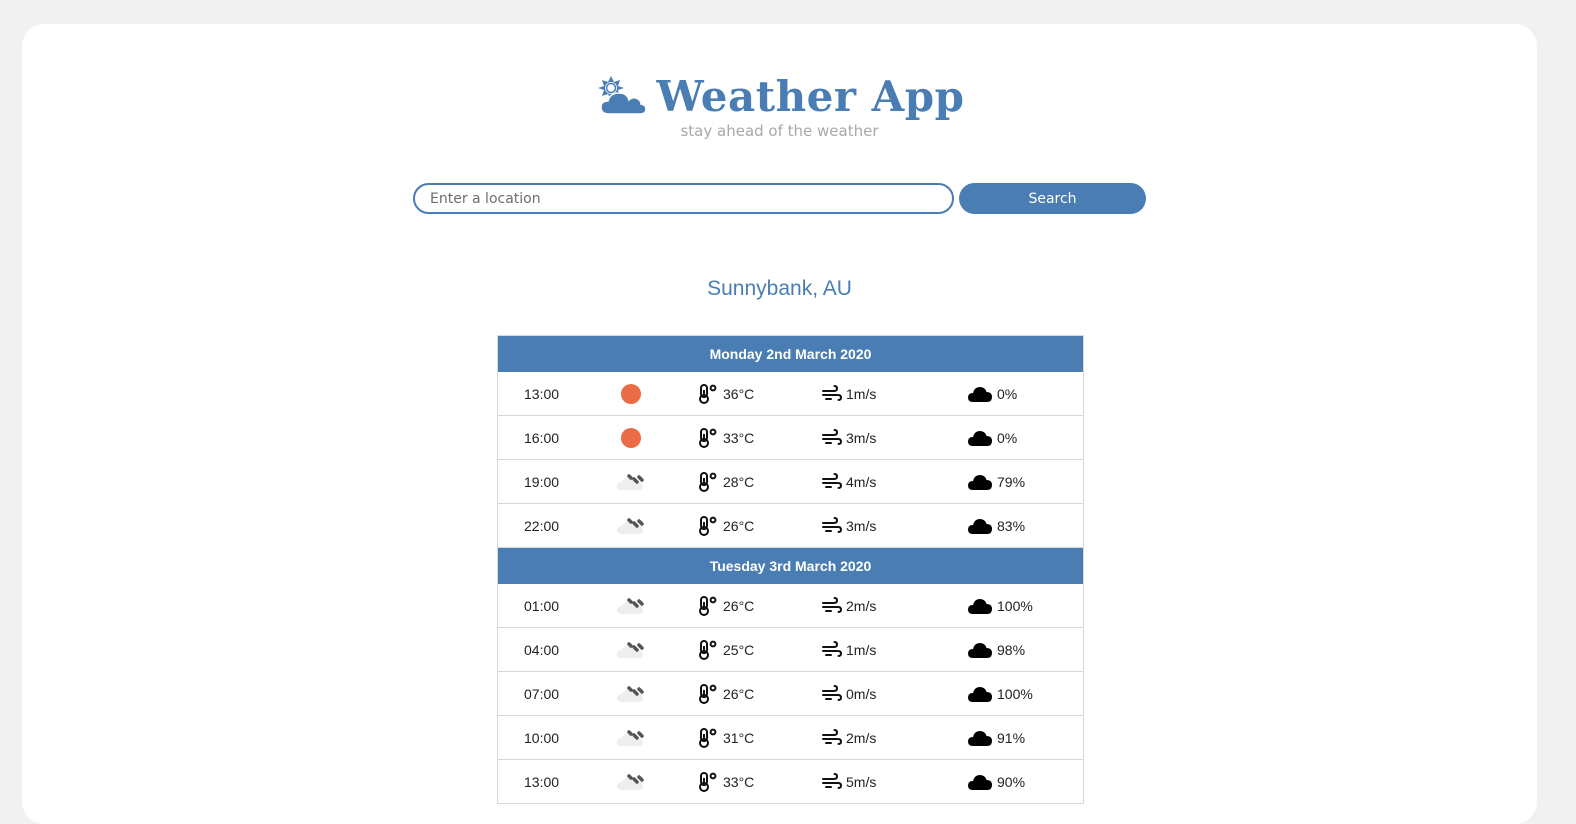 The height and width of the screenshot is (824, 1576). I want to click on forecast-temperature: 31°C, so click(726, 737).